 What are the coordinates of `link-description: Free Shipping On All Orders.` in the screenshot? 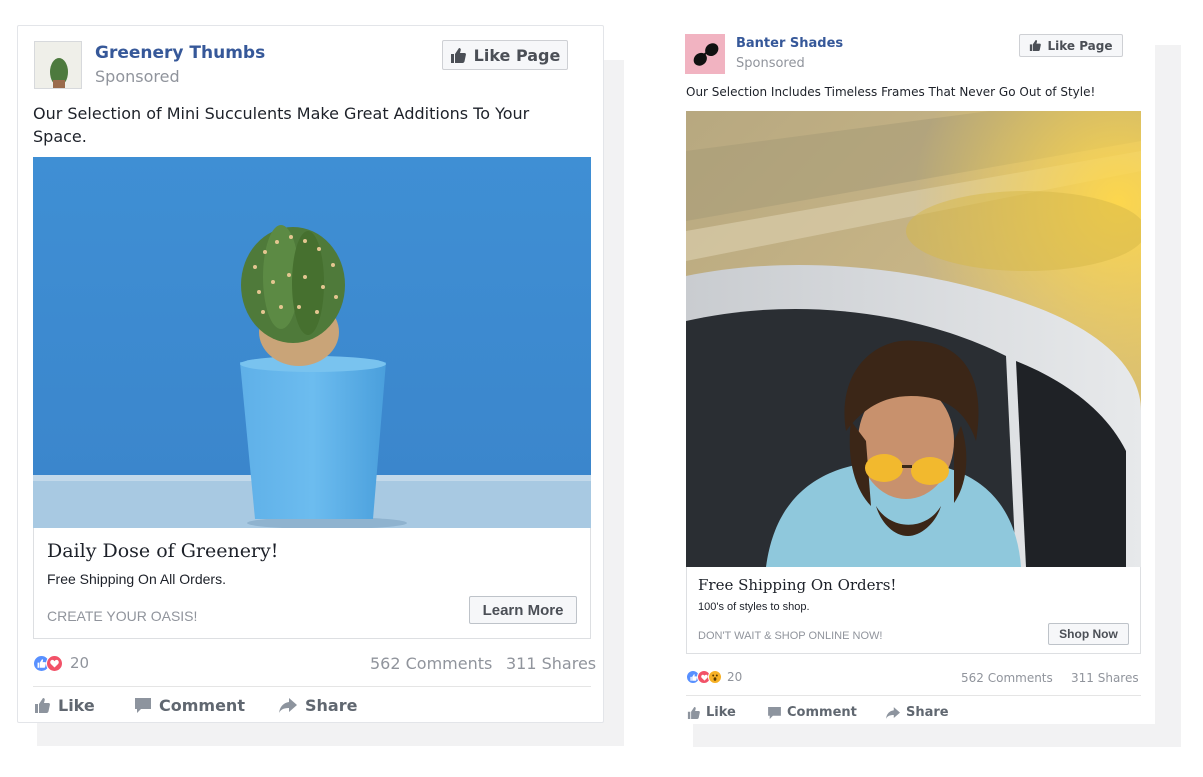 It's located at (136, 579).